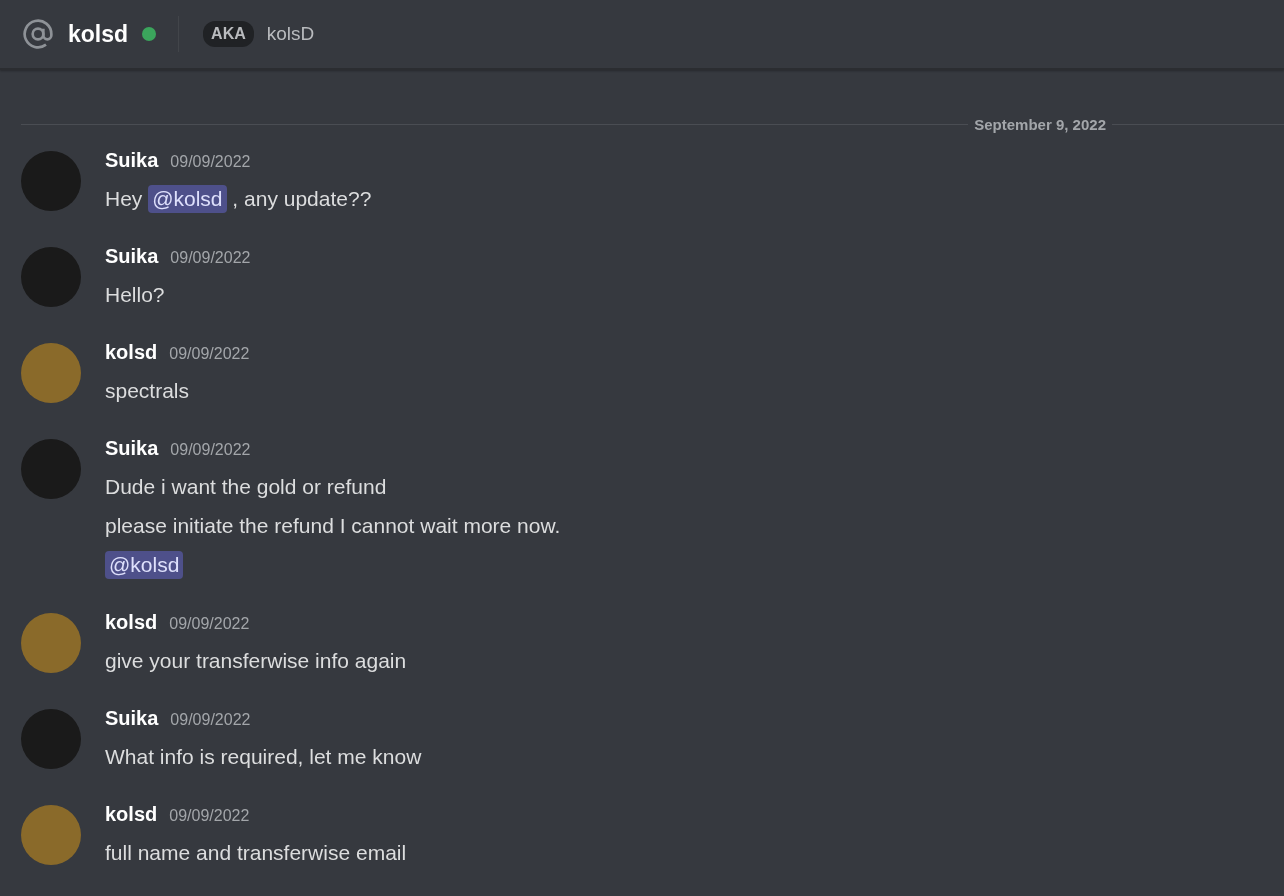 Image resolution: width=1284 pixels, height=896 pixels. Describe the element at coordinates (256, 661) in the screenshot. I see `message-text: give your transferwise info again` at that location.